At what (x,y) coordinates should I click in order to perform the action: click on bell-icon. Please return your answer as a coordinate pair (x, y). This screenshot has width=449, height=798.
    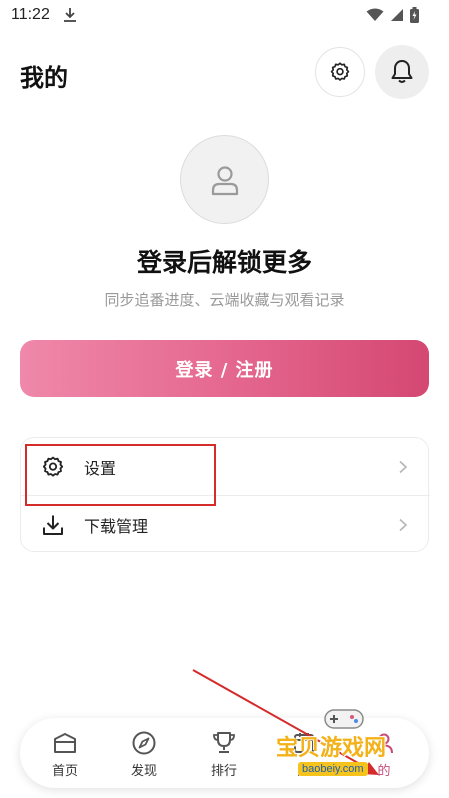
    Looking at the image, I should click on (402, 71).